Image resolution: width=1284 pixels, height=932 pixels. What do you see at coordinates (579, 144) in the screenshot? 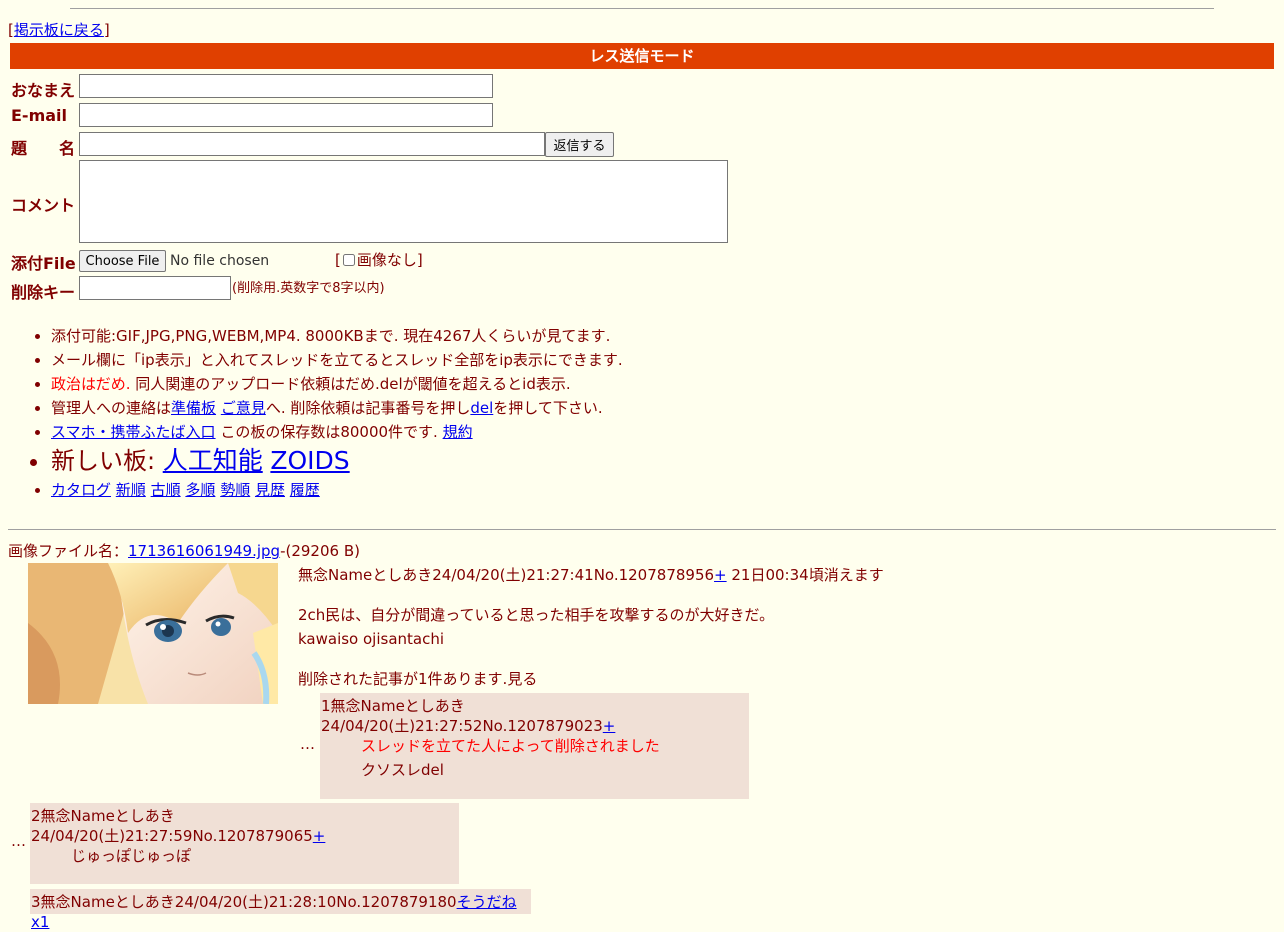
I see `reply-submit-button: 返信する` at bounding box center [579, 144].